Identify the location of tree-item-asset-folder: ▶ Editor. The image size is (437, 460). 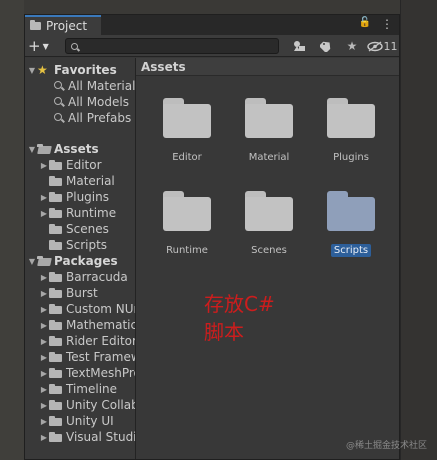
(80, 165).